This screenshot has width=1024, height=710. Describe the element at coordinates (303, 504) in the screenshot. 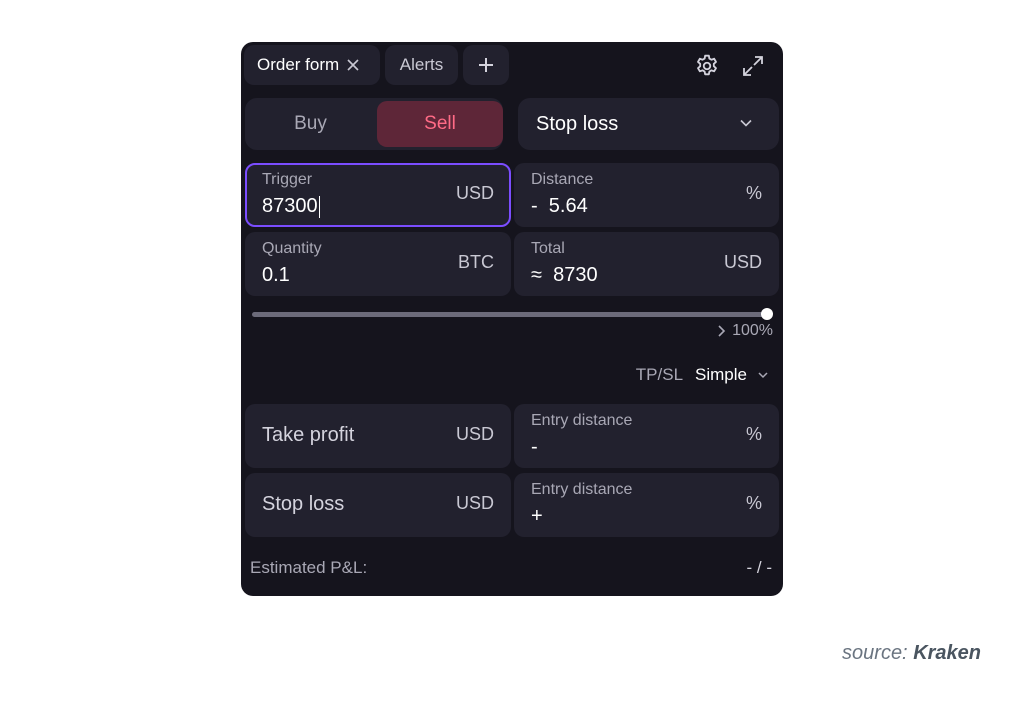

I see `stop-loss-label: Stop loss` at that location.